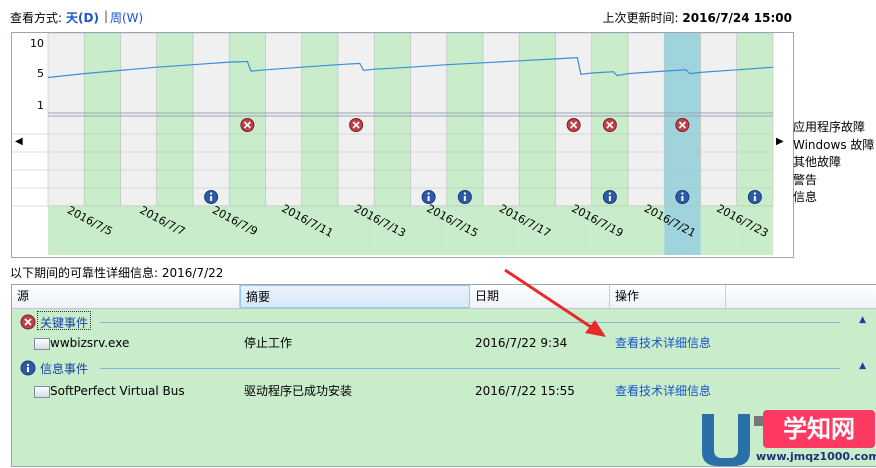 The width and height of the screenshot is (876, 468). I want to click on scroll-left-icon: ◀, so click(19, 141).